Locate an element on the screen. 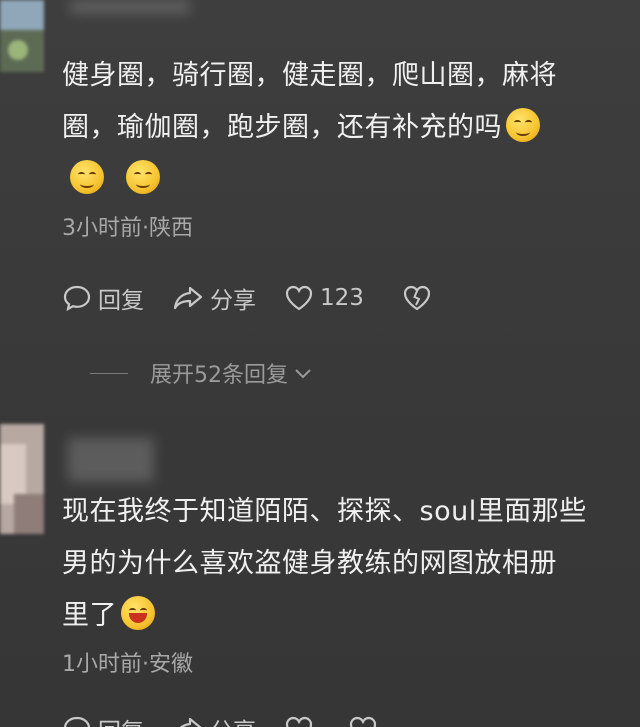  comment-meta: 1小时前·安徽 is located at coordinates (127, 662).